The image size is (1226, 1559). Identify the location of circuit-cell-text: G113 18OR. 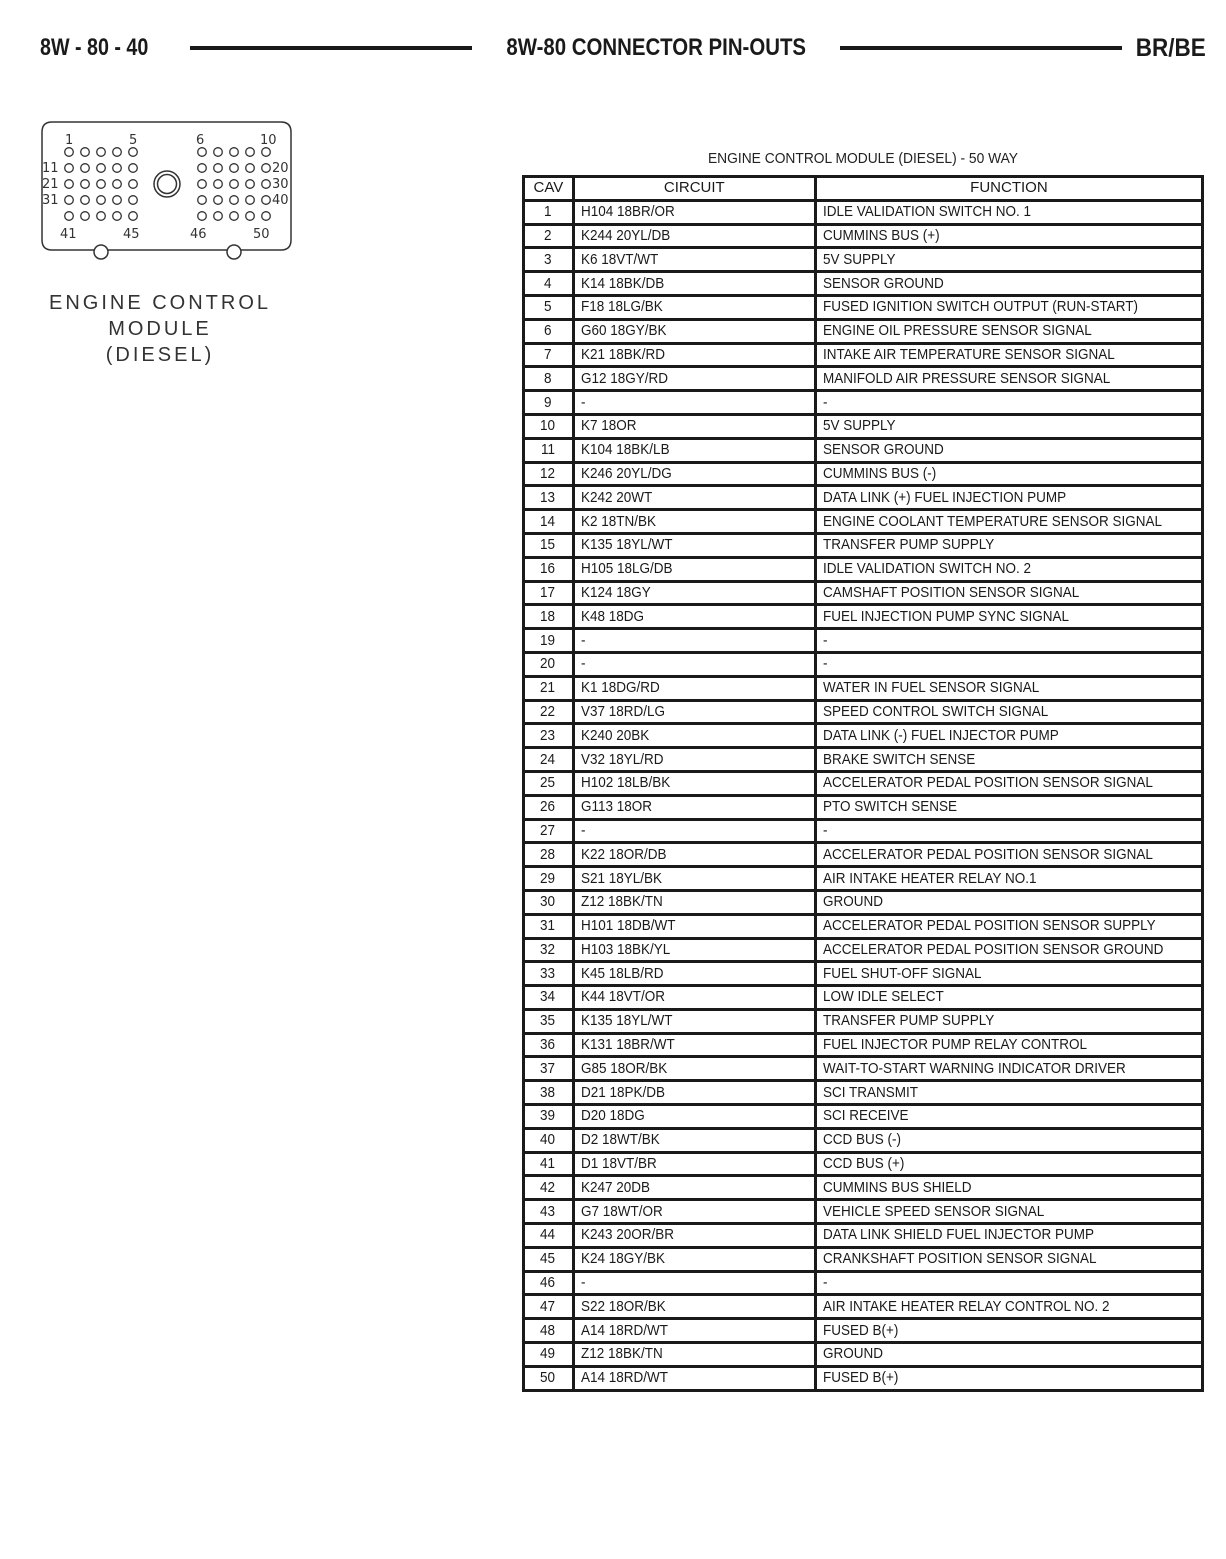
(616, 807).